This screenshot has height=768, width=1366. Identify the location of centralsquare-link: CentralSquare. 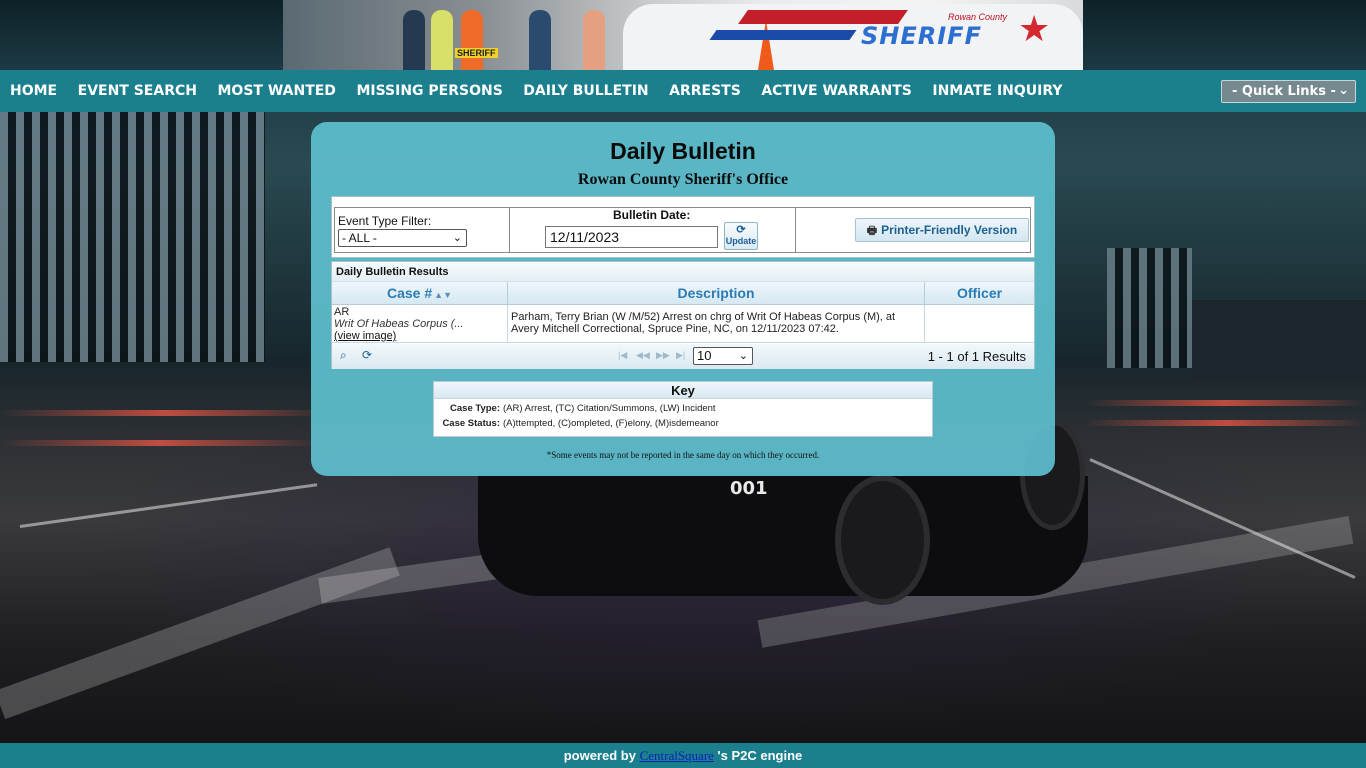
(677, 755).